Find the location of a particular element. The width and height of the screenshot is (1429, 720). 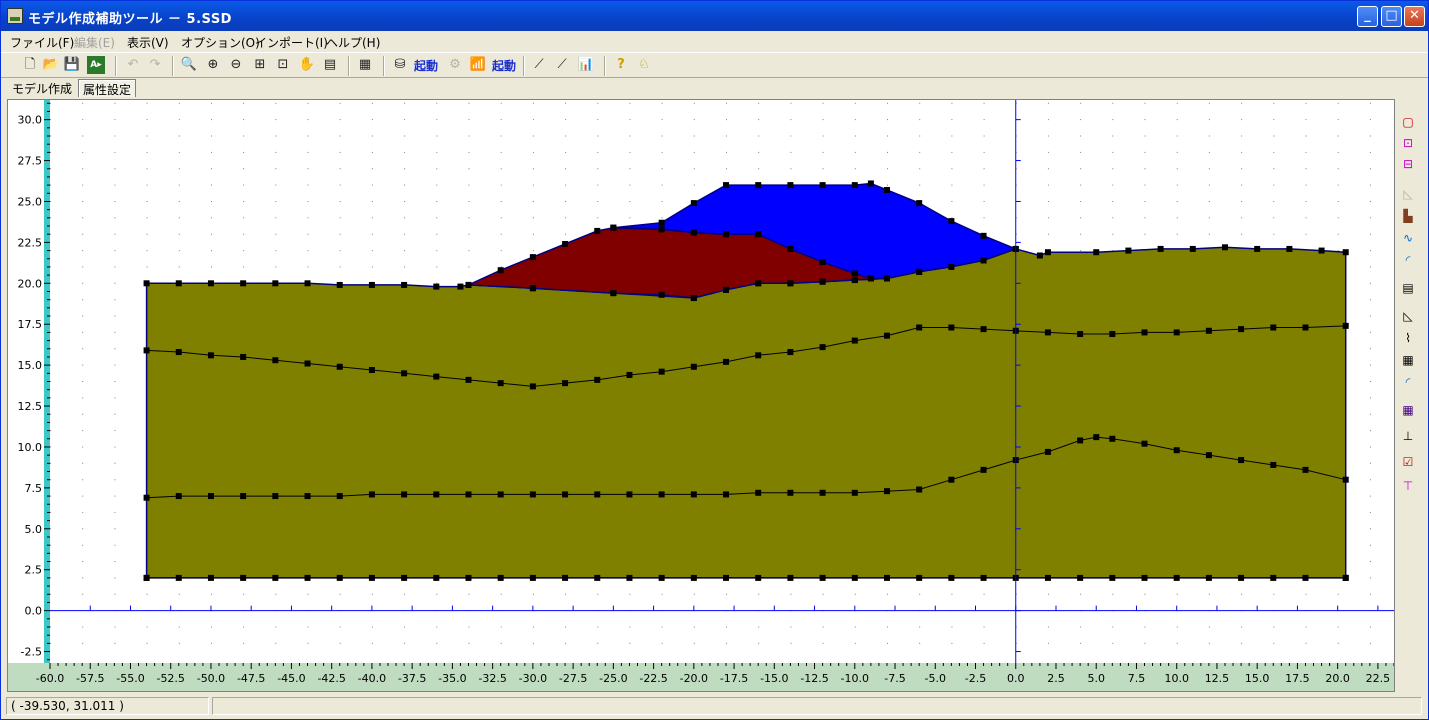

undo-icon: ↶ is located at coordinates (133, 65).